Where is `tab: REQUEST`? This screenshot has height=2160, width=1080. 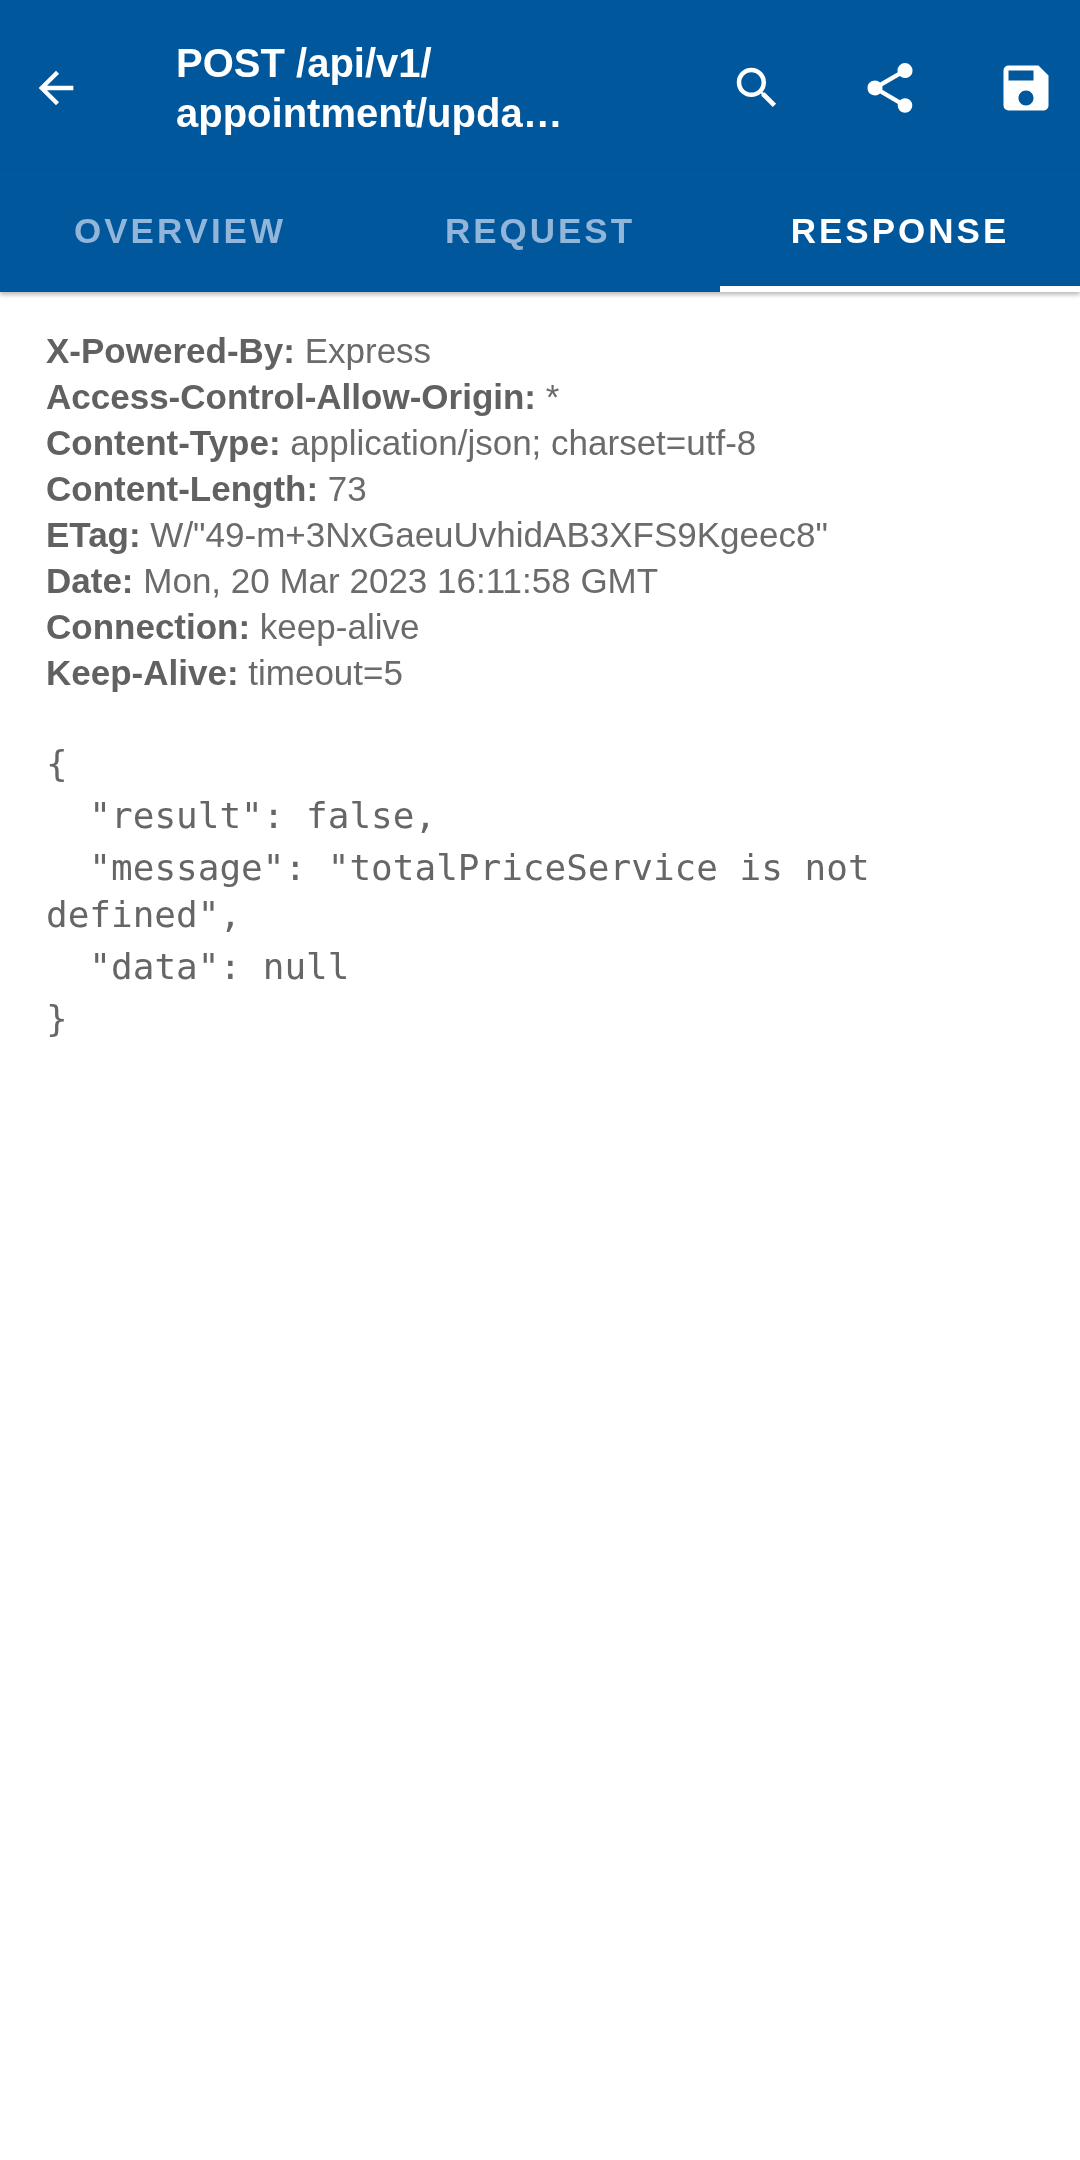
tab: REQUEST is located at coordinates (540, 231).